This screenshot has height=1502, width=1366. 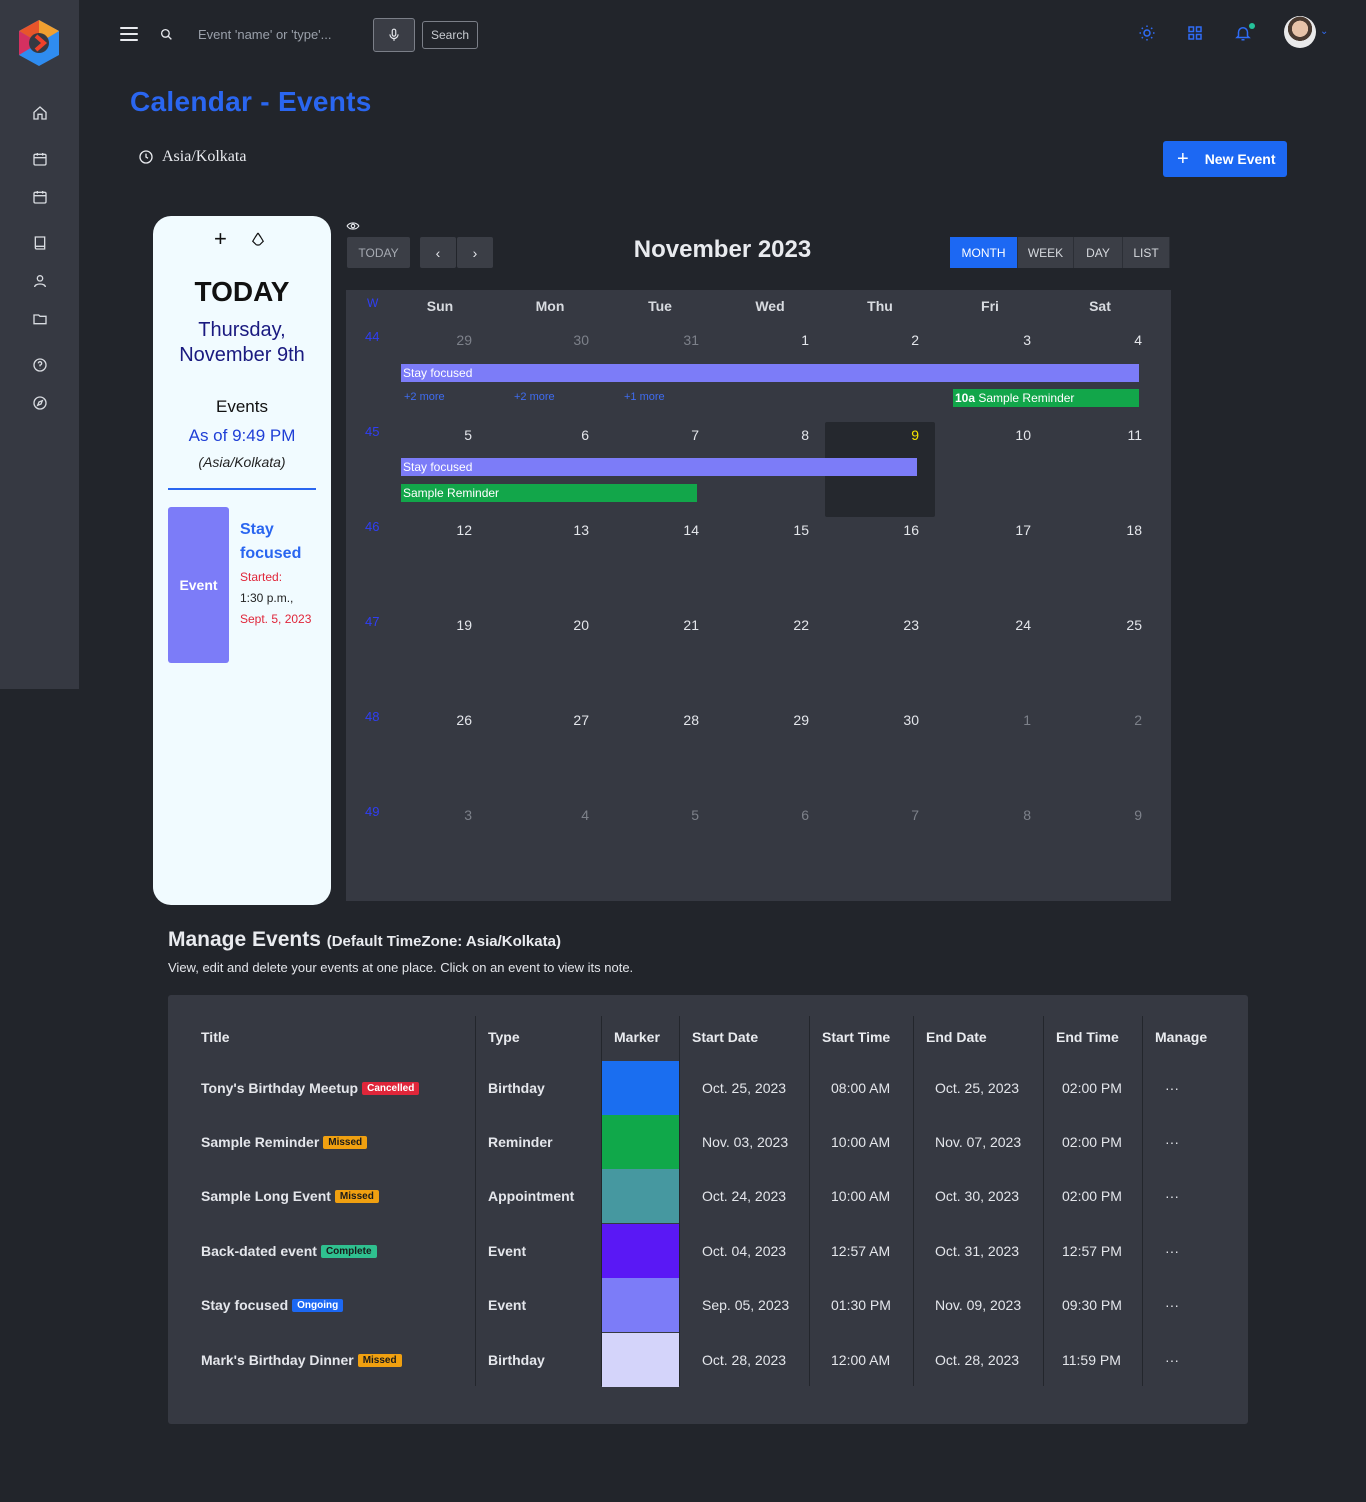 I want to click on week-number: 47, so click(x=372, y=621).